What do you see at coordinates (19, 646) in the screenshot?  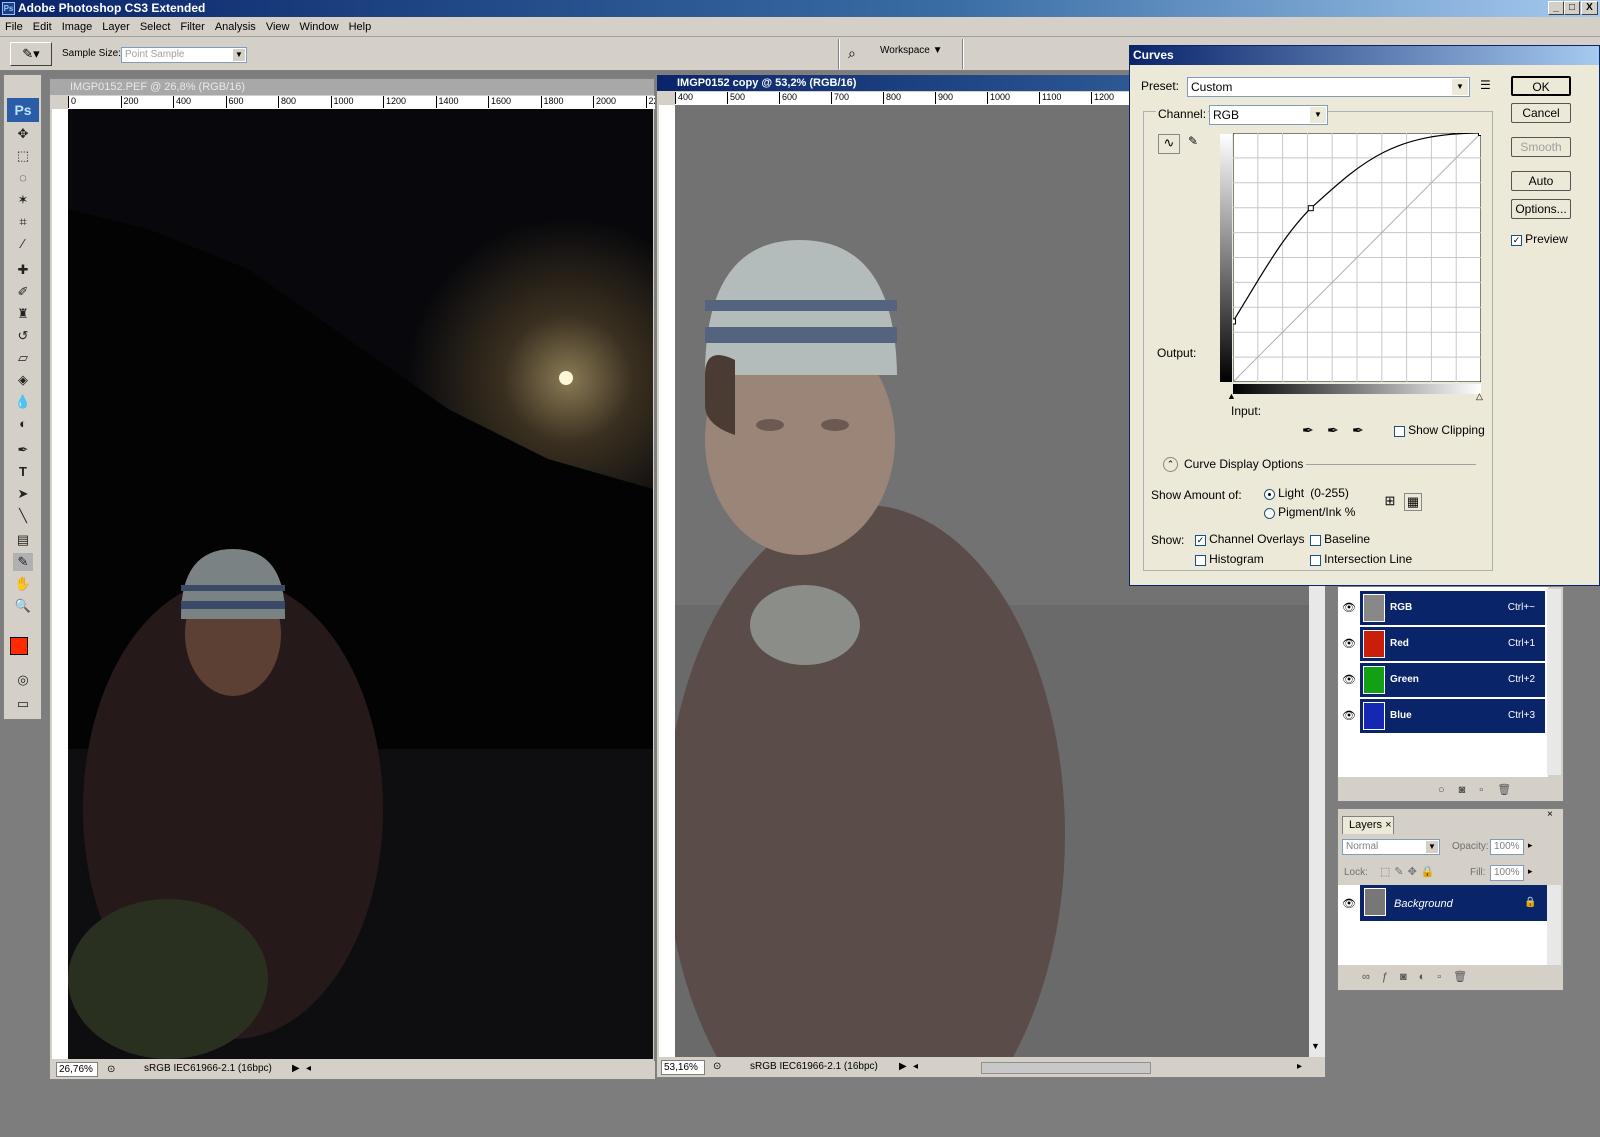 I see `foreground-color-swatch` at bounding box center [19, 646].